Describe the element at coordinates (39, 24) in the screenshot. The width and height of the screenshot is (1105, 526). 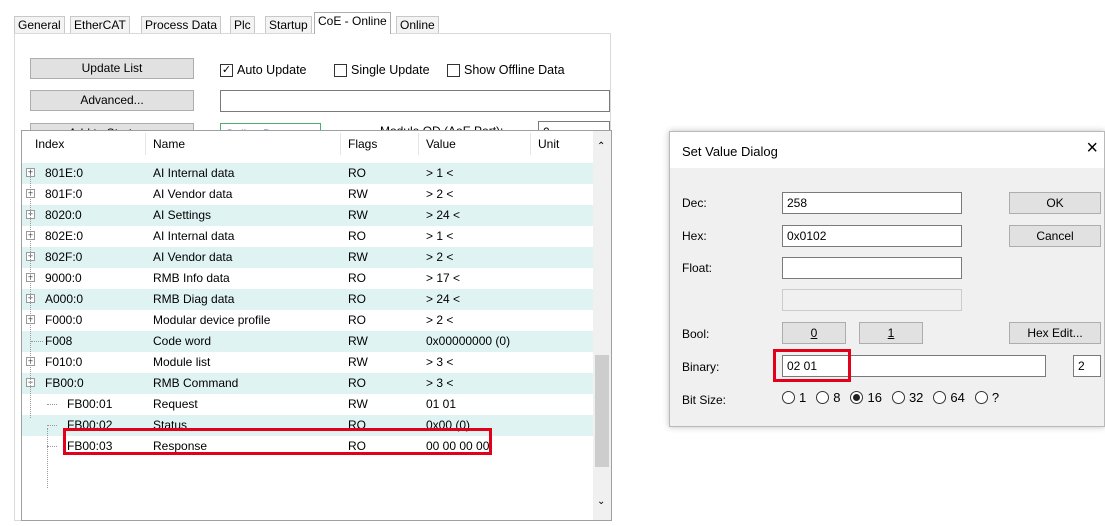
I see `tab-general: General` at that location.